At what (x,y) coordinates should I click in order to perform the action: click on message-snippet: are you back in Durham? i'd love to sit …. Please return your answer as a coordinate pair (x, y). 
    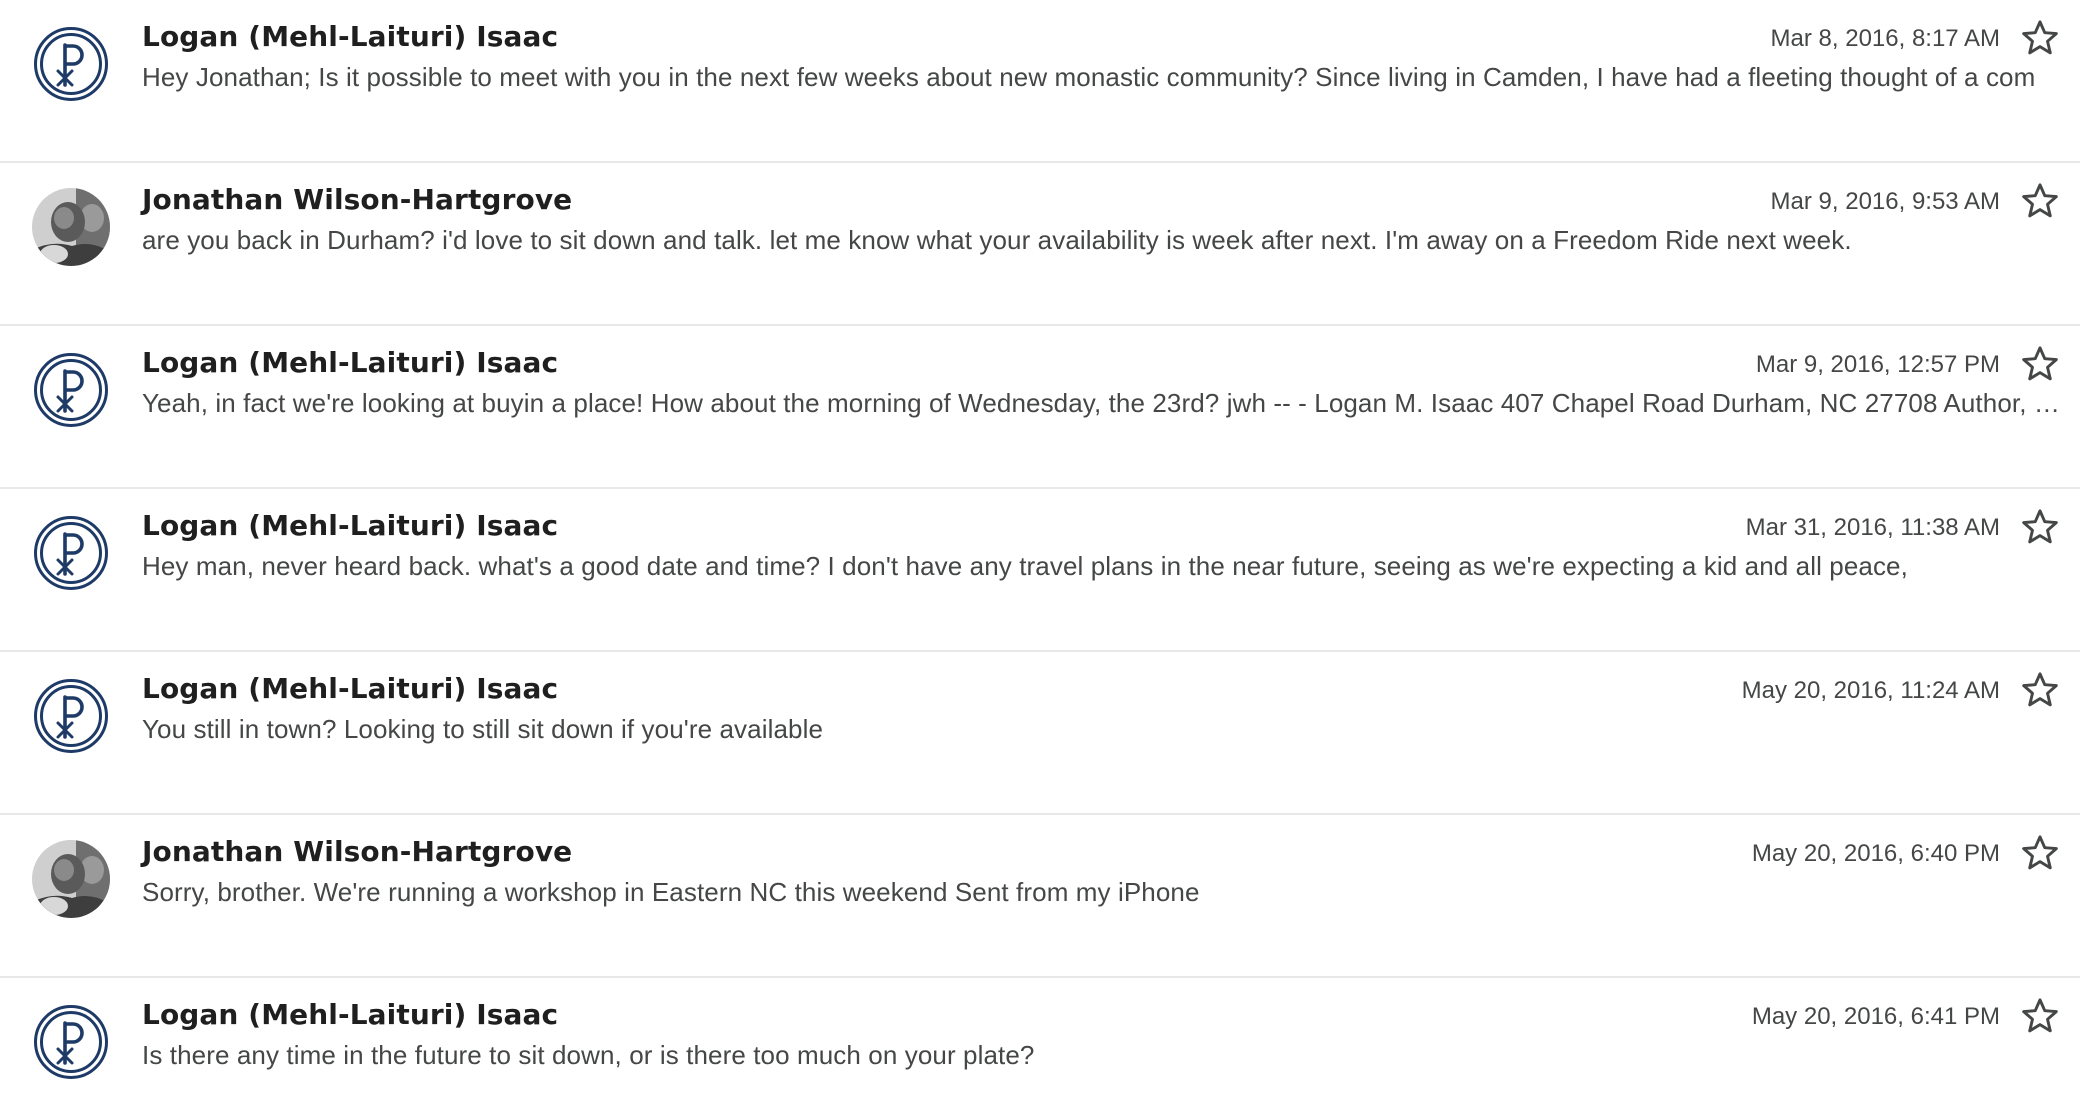
    Looking at the image, I should click on (997, 240).